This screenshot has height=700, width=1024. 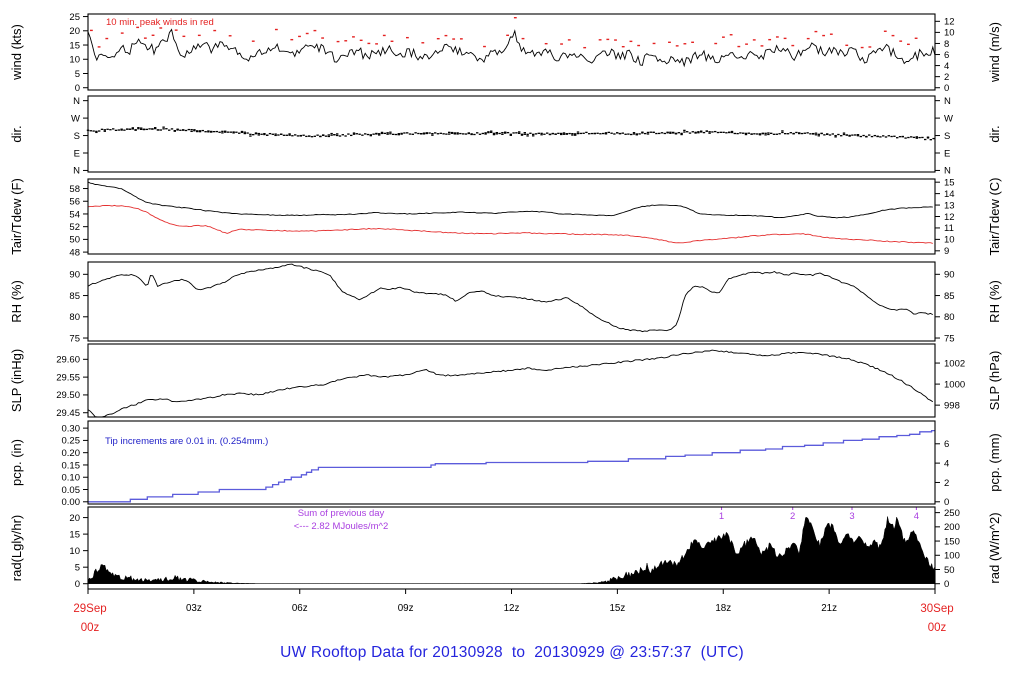 What do you see at coordinates (71, 502) in the screenshot?
I see `tick-label: 0.00` at bounding box center [71, 502].